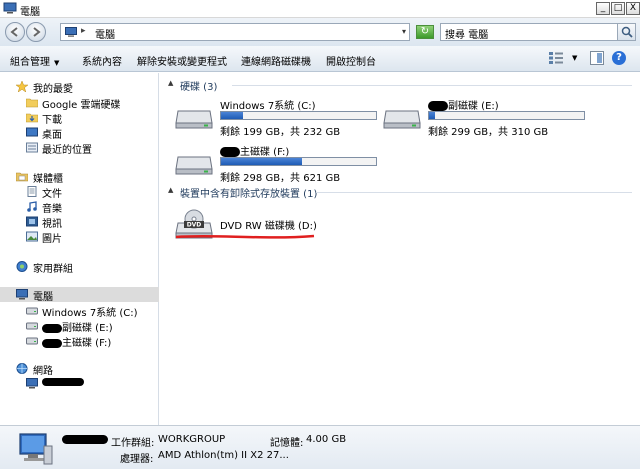 This screenshot has height=469, width=640. Describe the element at coordinates (79, 295) in the screenshot. I see `nav-computer: 電腦` at that location.